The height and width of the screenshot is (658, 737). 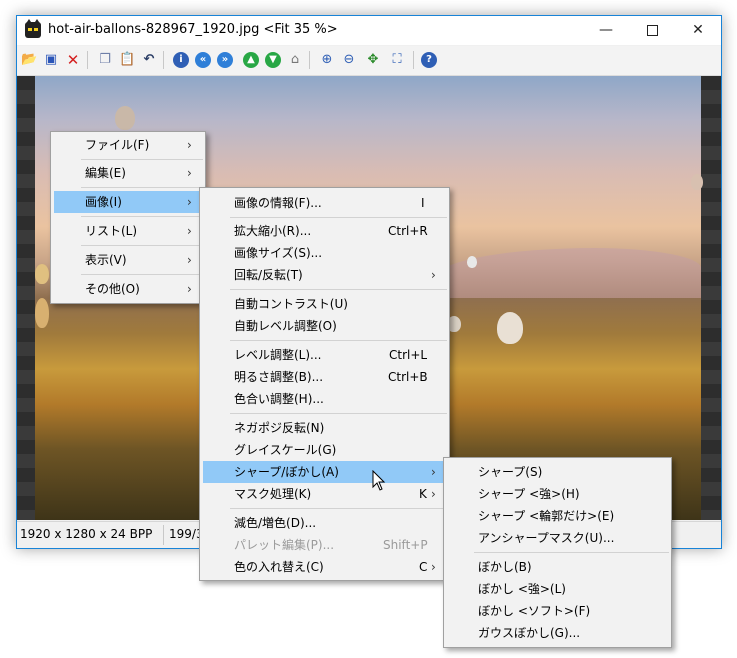 What do you see at coordinates (279, 428) in the screenshot?
I see `menu-item-label: ネガポジ反転(N)` at bounding box center [279, 428].